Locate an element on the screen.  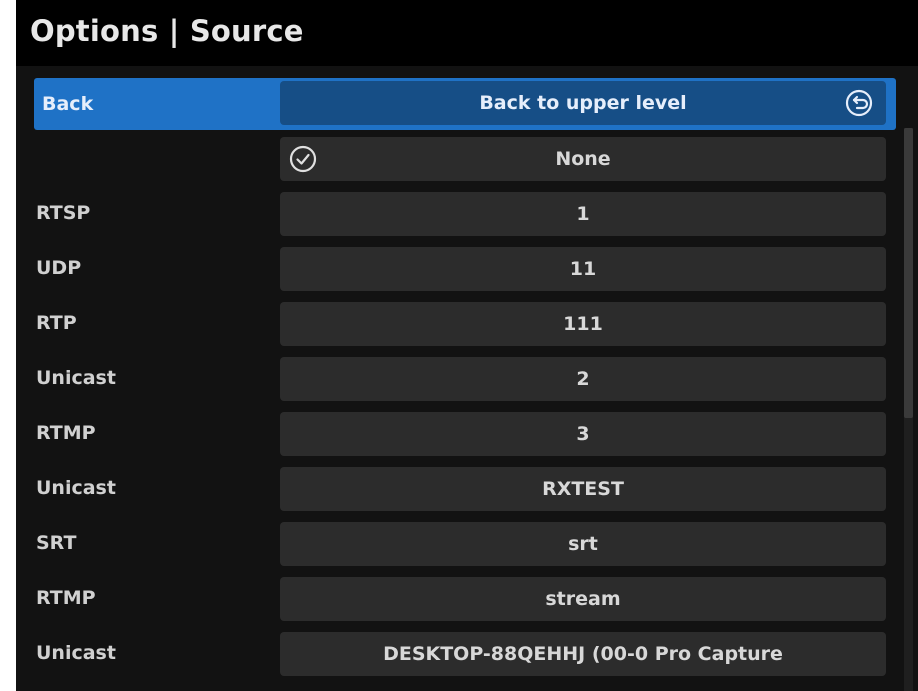
source-option-row: RTSP 1 is located at coordinates (458, 215).